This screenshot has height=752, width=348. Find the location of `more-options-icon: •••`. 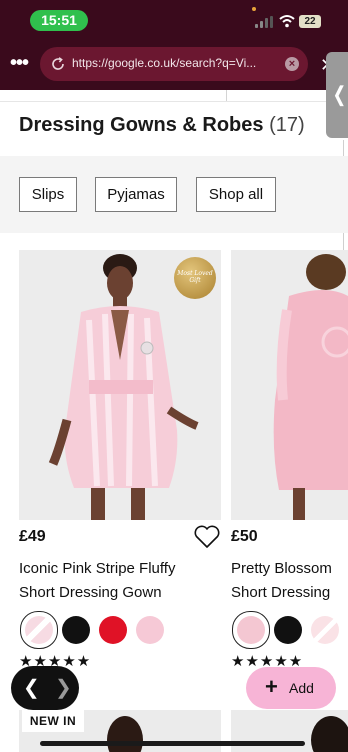

more-options-icon: ••• is located at coordinates (21, 63).